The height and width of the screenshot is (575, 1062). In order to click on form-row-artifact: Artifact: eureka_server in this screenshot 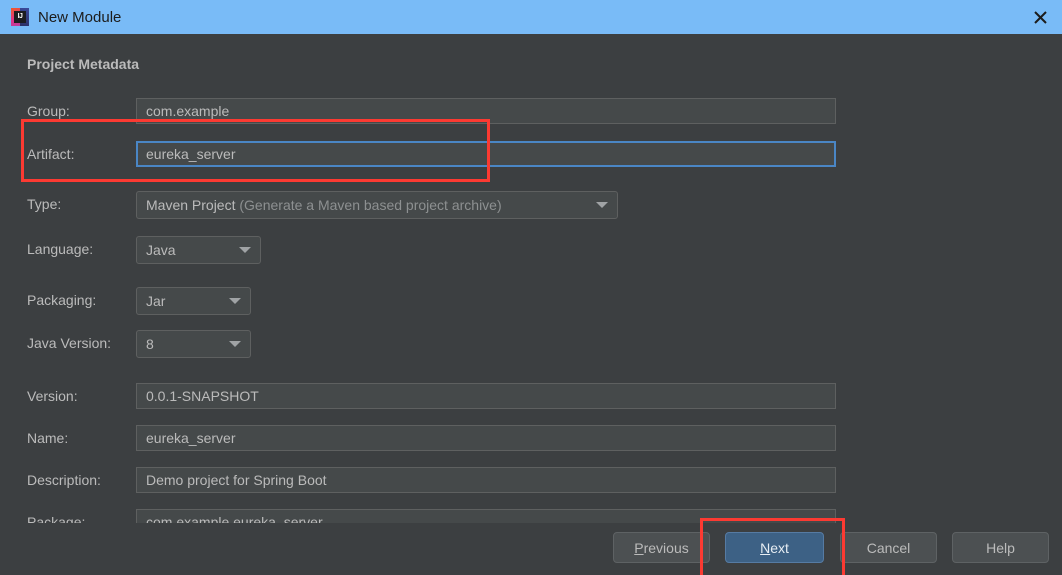, I will do `click(531, 154)`.